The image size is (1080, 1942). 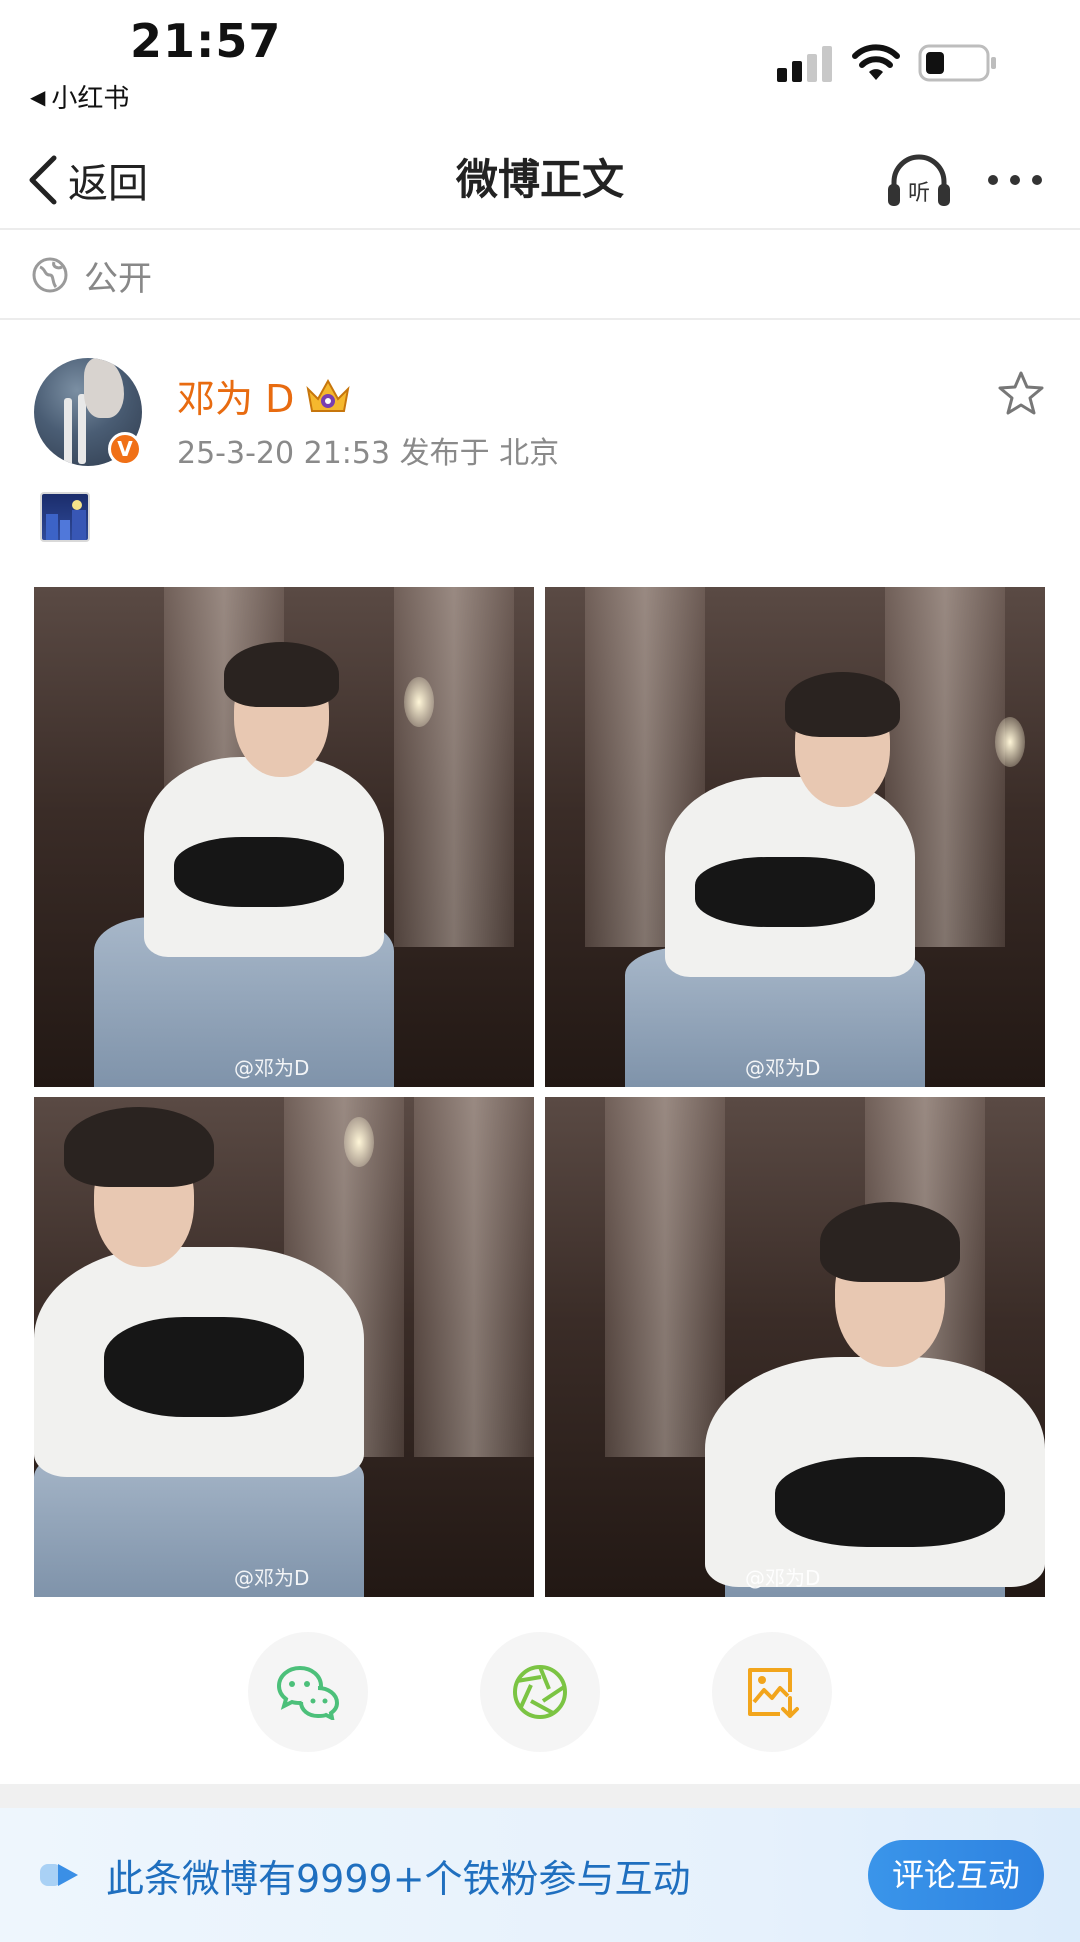 I want to click on post-photo-1: @邓为D, so click(x=284, y=837).